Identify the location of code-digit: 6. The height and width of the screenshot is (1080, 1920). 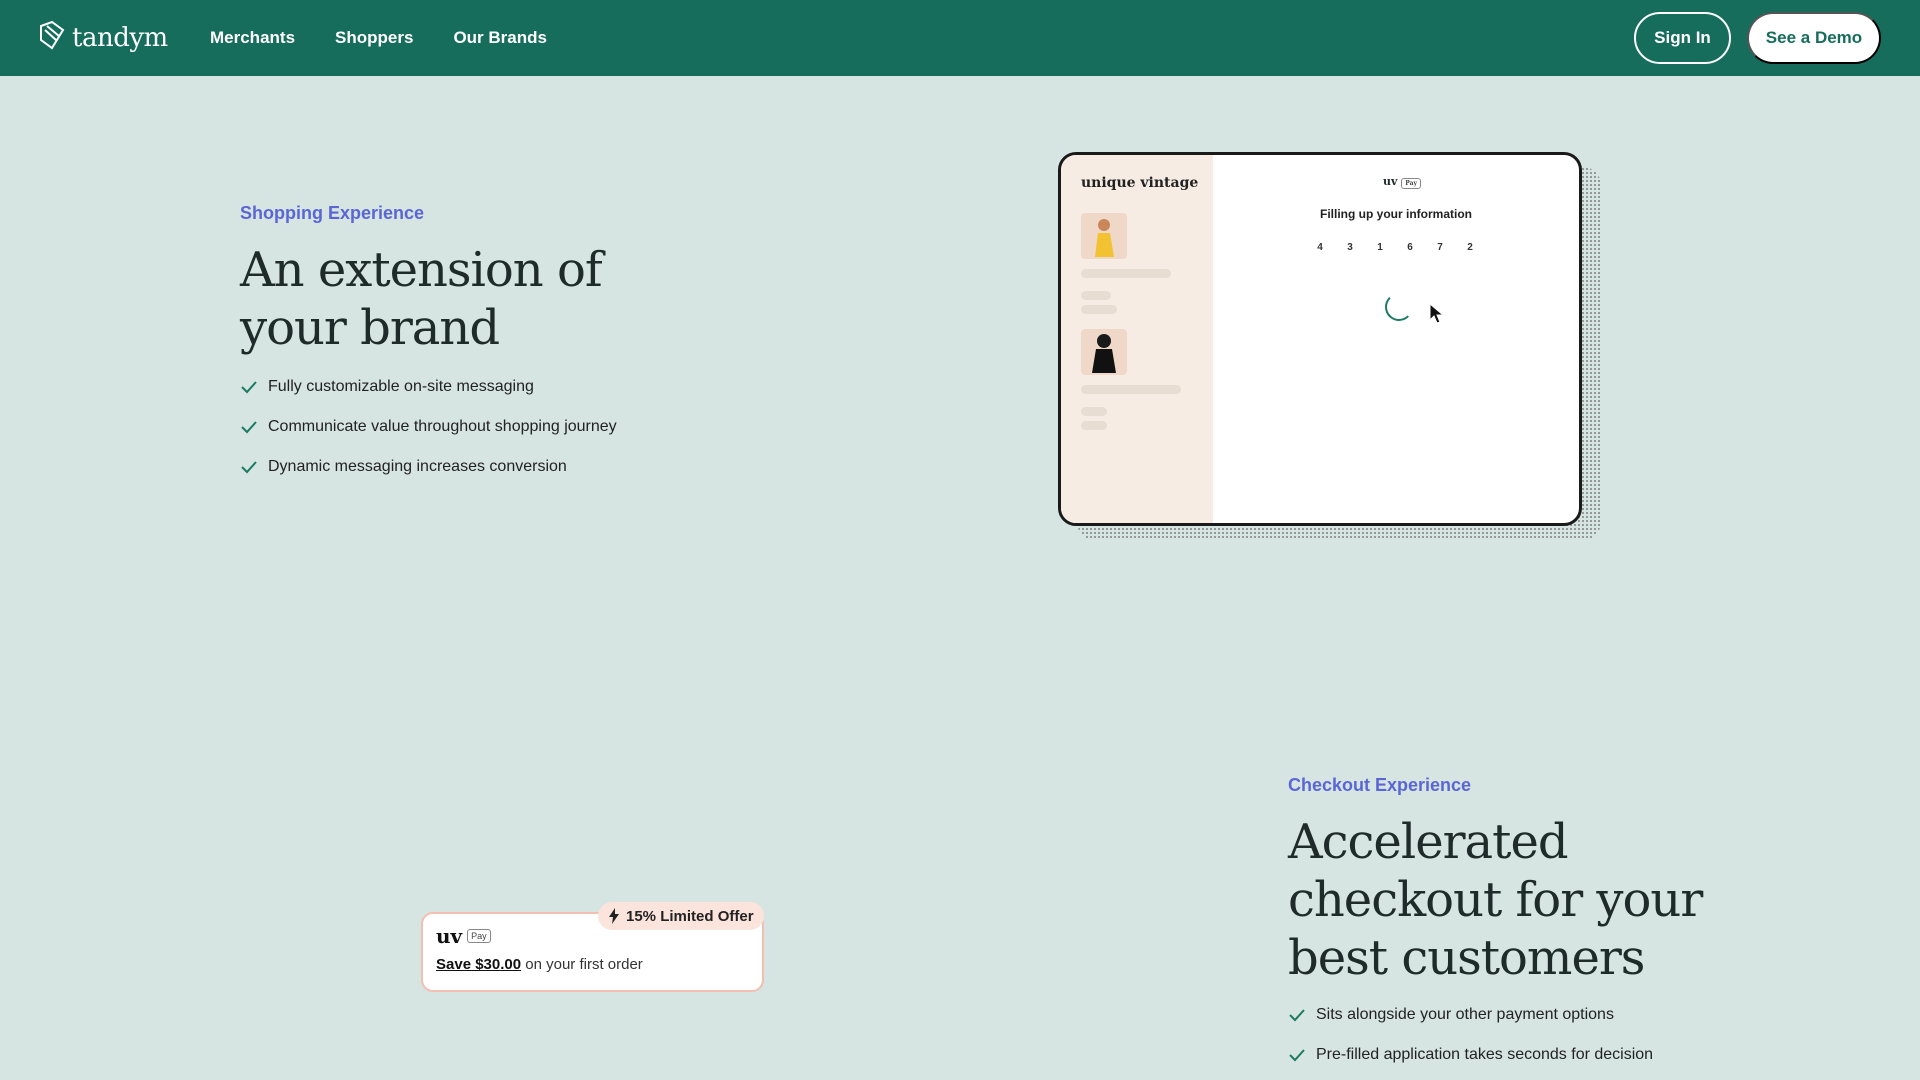
(1410, 247).